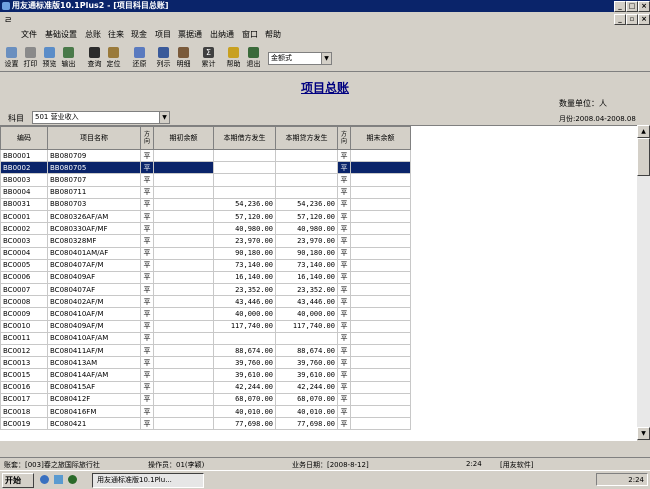  What do you see at coordinates (244, 375) in the screenshot?
I see `cell-debit: 39,610.00` at bounding box center [244, 375].